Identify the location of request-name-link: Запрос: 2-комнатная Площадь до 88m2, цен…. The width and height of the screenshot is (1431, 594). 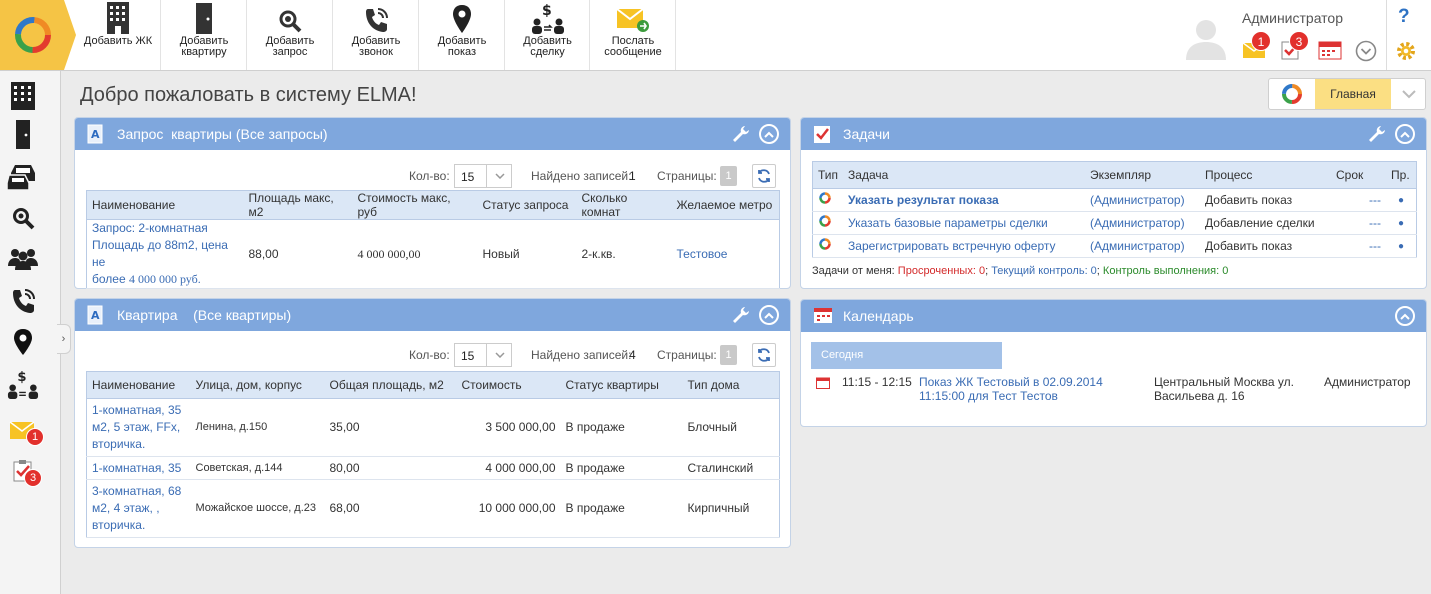
(165, 254).